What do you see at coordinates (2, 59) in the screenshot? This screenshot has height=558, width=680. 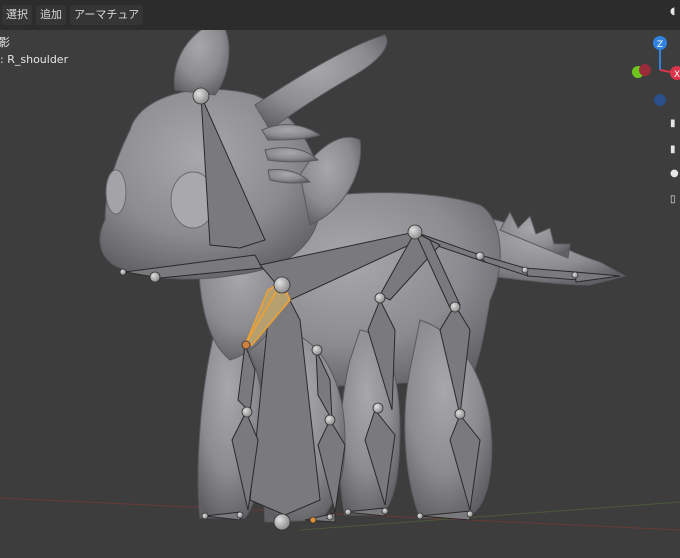 I see `active-bone-prefix: :` at bounding box center [2, 59].